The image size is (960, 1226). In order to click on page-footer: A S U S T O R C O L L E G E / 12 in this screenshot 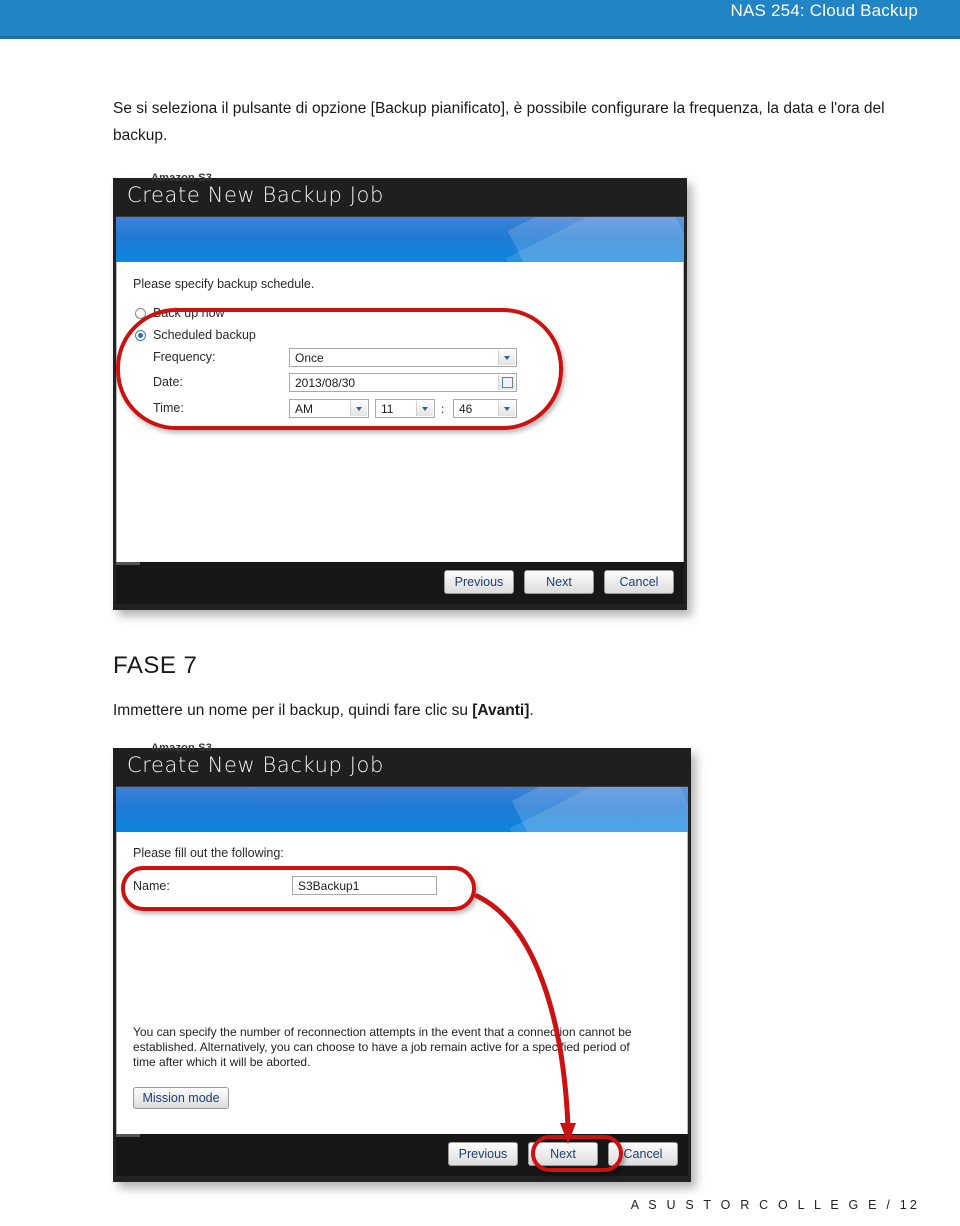, I will do `click(775, 1205)`.